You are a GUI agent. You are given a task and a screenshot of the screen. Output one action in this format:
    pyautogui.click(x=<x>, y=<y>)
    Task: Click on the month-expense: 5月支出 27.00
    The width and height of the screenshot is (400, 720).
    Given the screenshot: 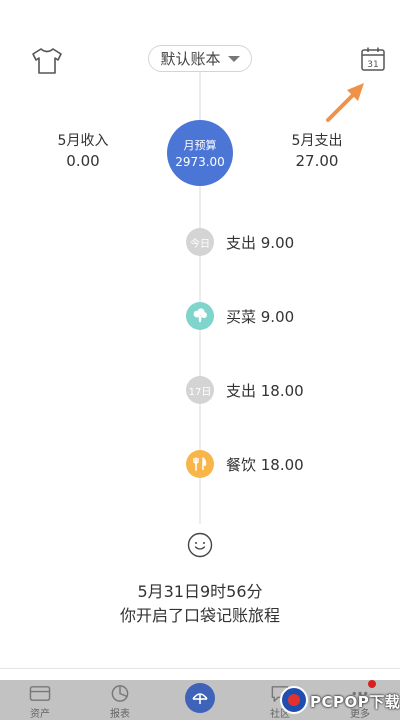 What is the action you would take?
    pyautogui.click(x=317, y=150)
    